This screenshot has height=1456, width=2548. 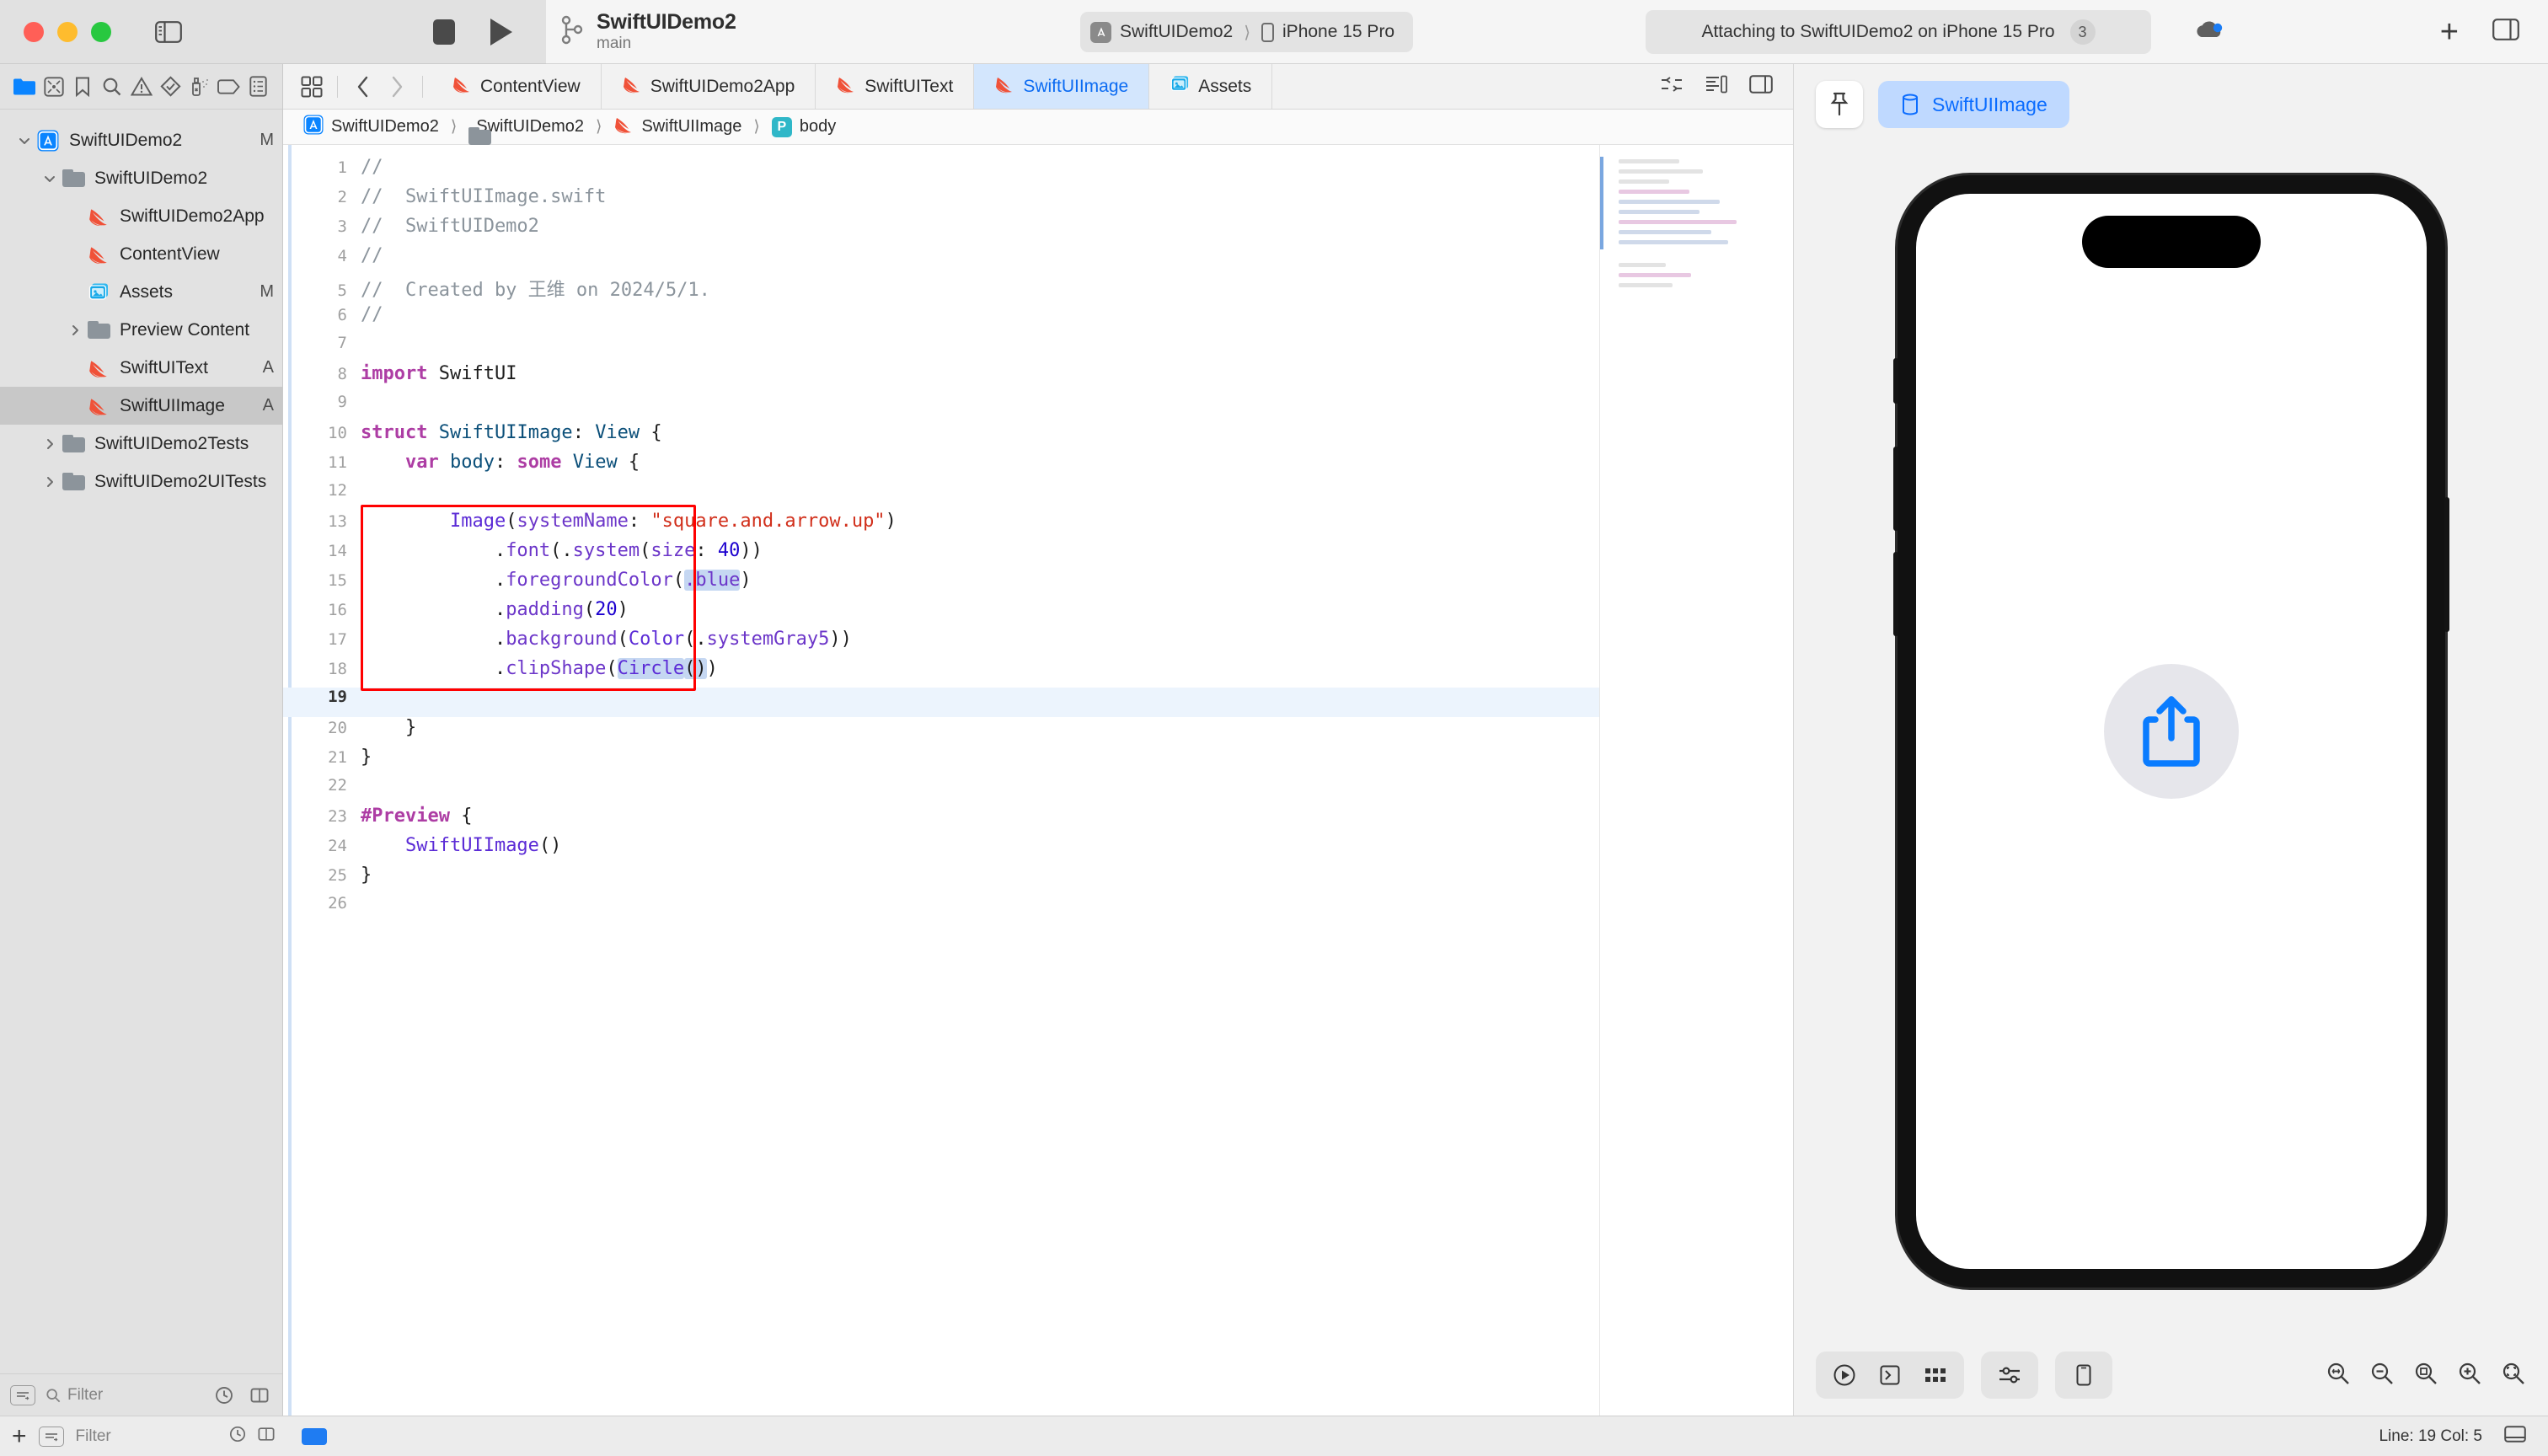 What do you see at coordinates (941, 791) in the screenshot?
I see `code-line: 22` at bounding box center [941, 791].